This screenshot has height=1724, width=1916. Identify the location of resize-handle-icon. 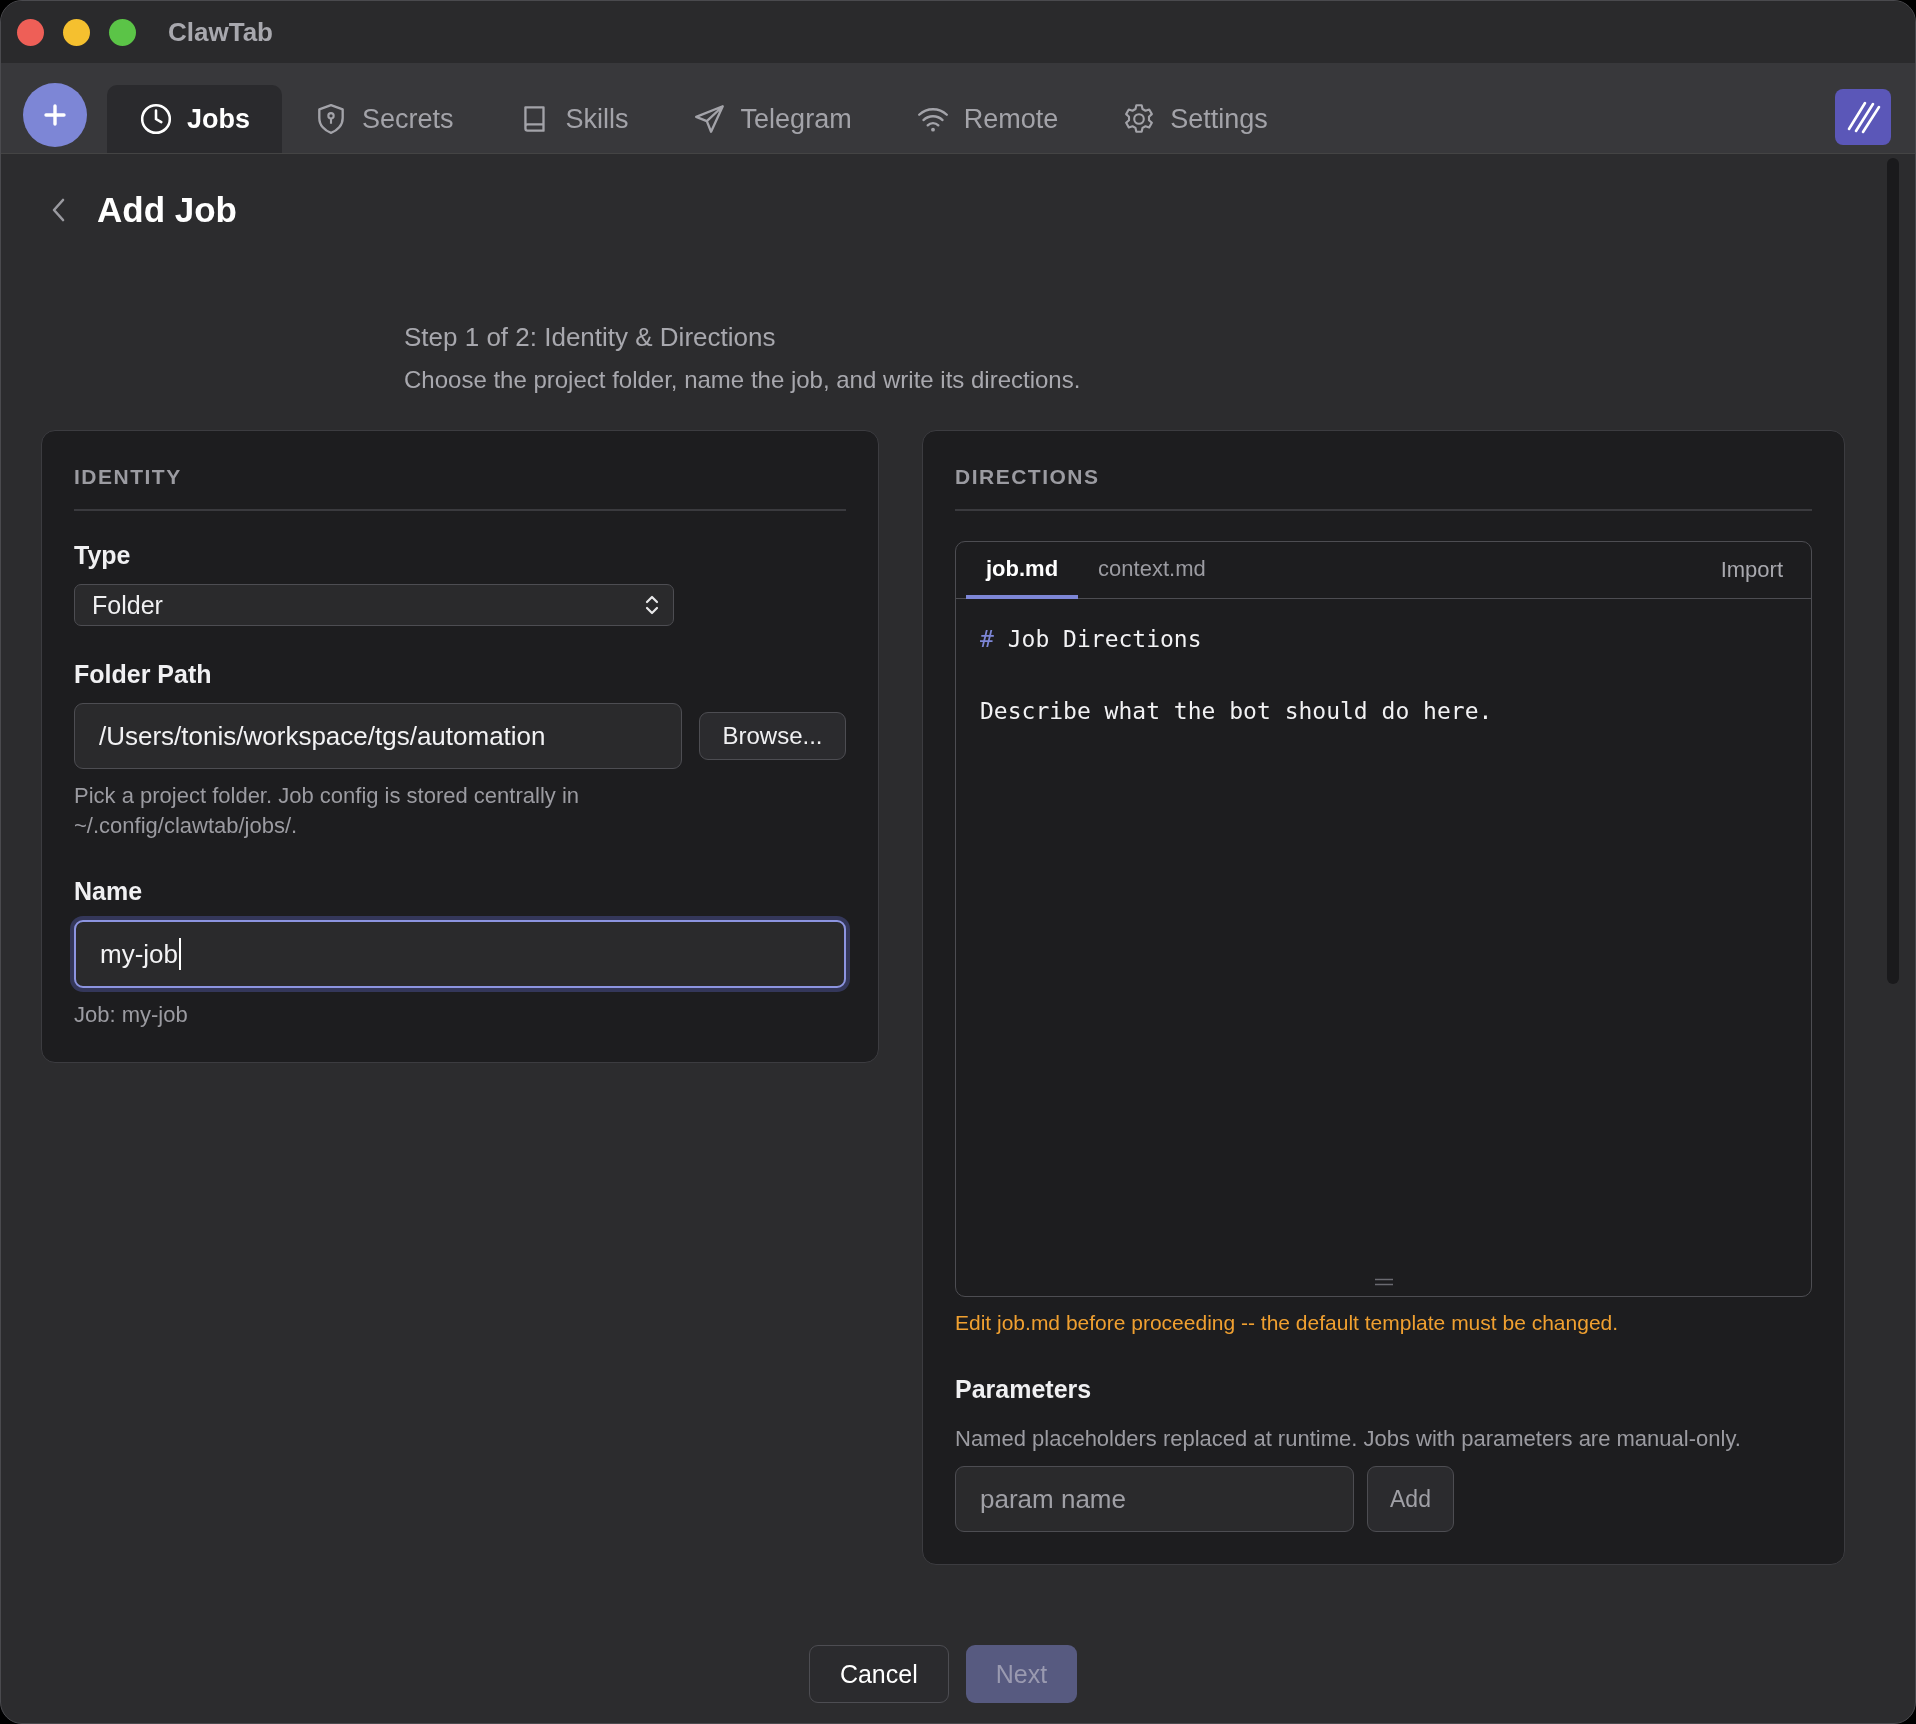
(1383, 1282).